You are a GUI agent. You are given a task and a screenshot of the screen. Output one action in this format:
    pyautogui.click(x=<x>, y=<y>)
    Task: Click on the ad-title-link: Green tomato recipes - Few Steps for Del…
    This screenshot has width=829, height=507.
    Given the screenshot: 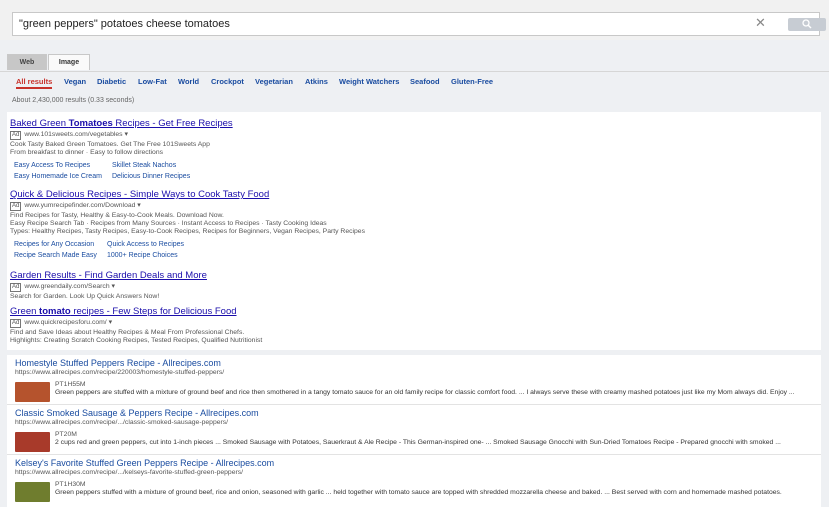 What is the action you would take?
    pyautogui.click(x=136, y=311)
    